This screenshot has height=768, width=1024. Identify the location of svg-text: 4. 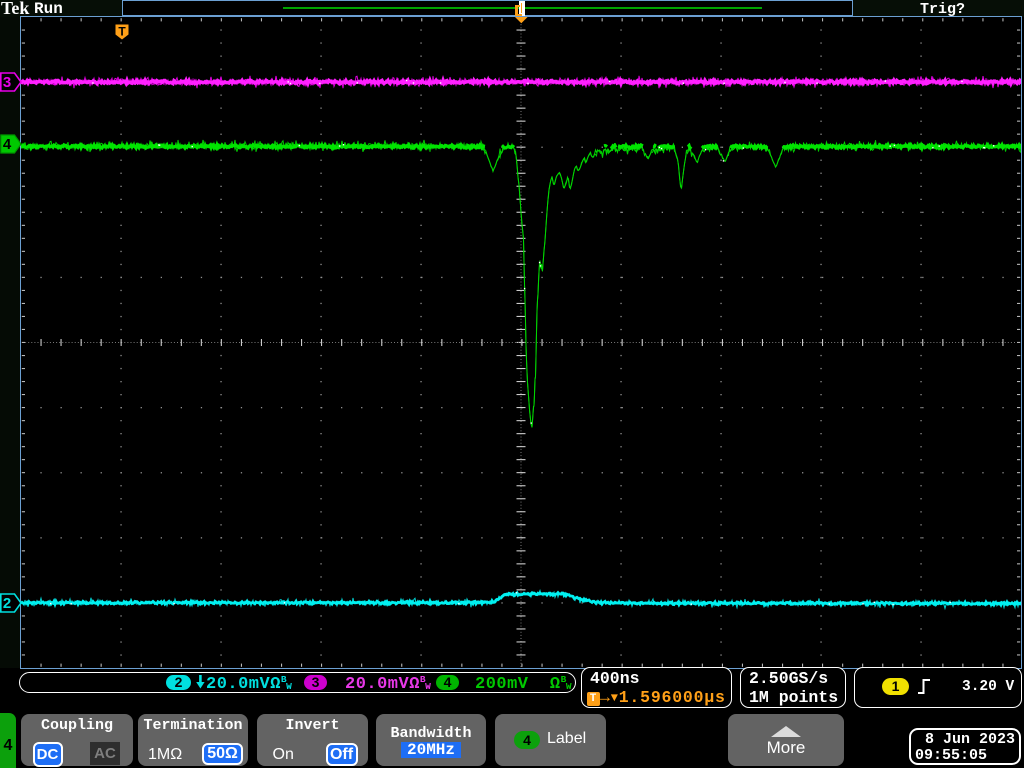
(7, 144).